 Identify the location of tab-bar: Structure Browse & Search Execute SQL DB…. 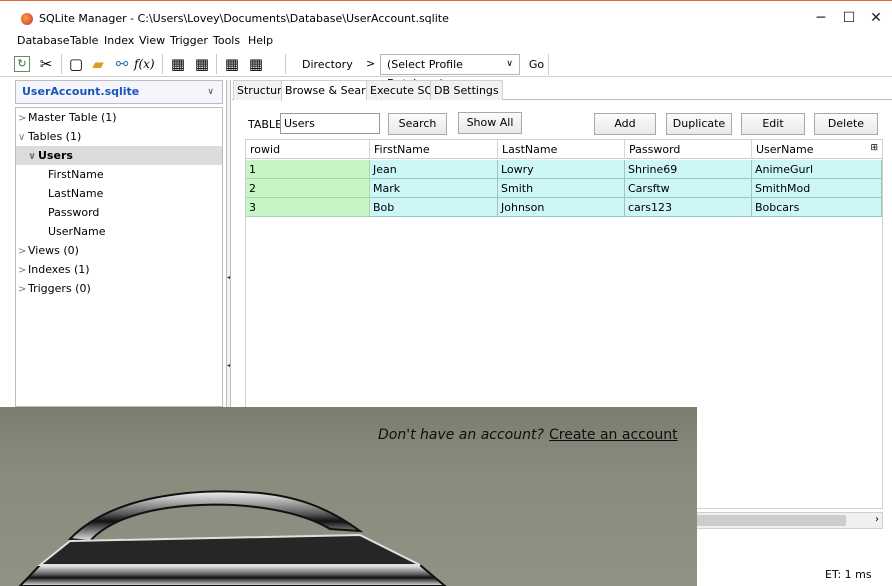
(562, 90).